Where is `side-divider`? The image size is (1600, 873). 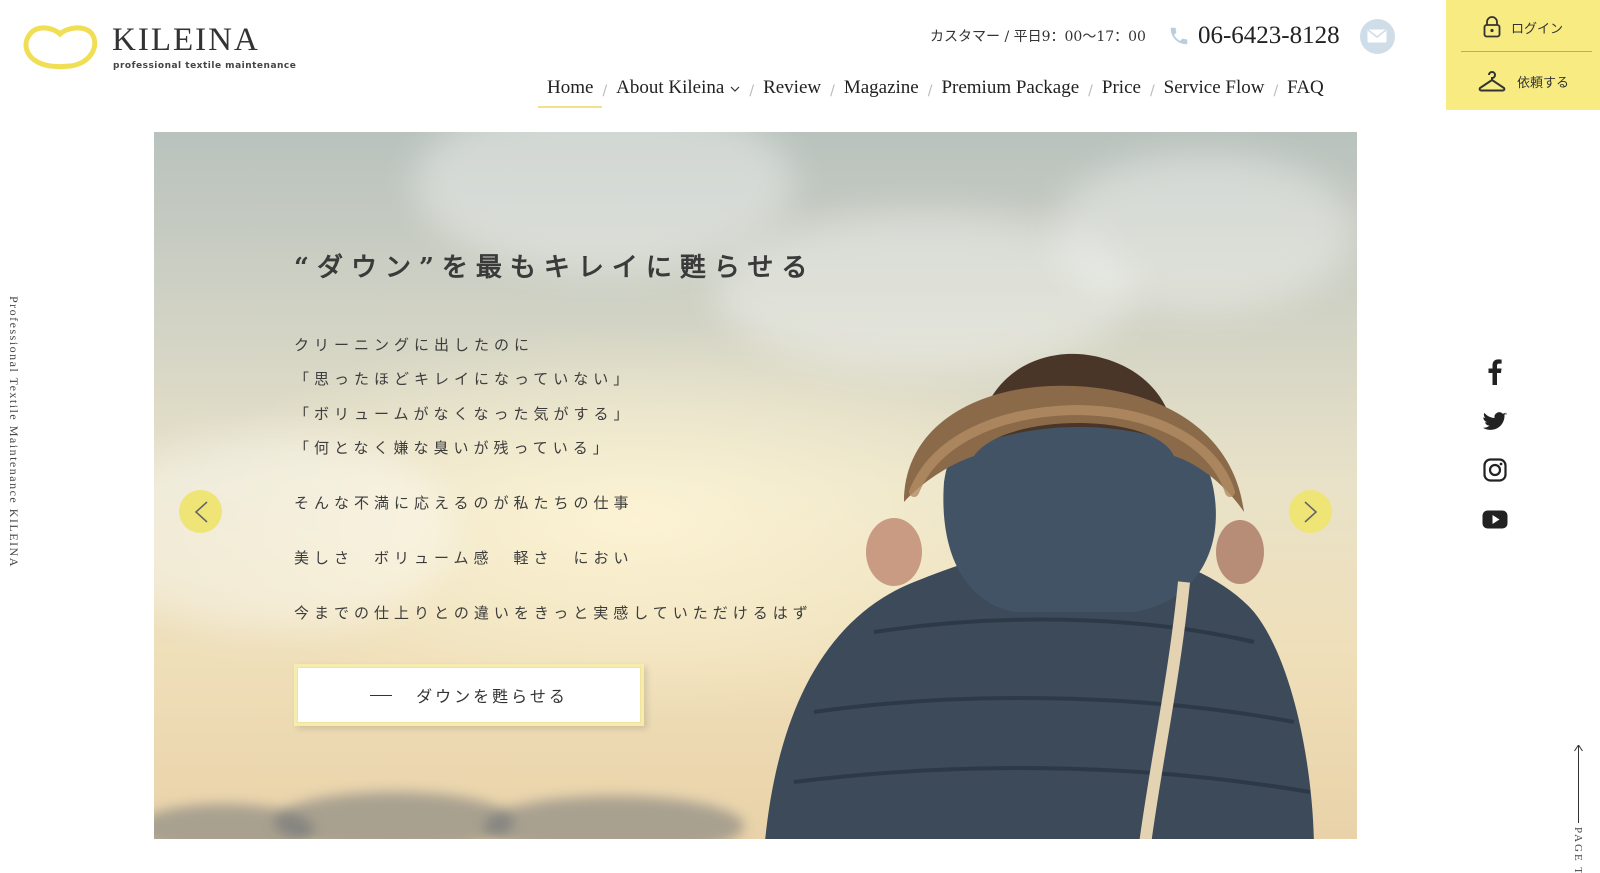 side-divider is located at coordinates (1526, 51).